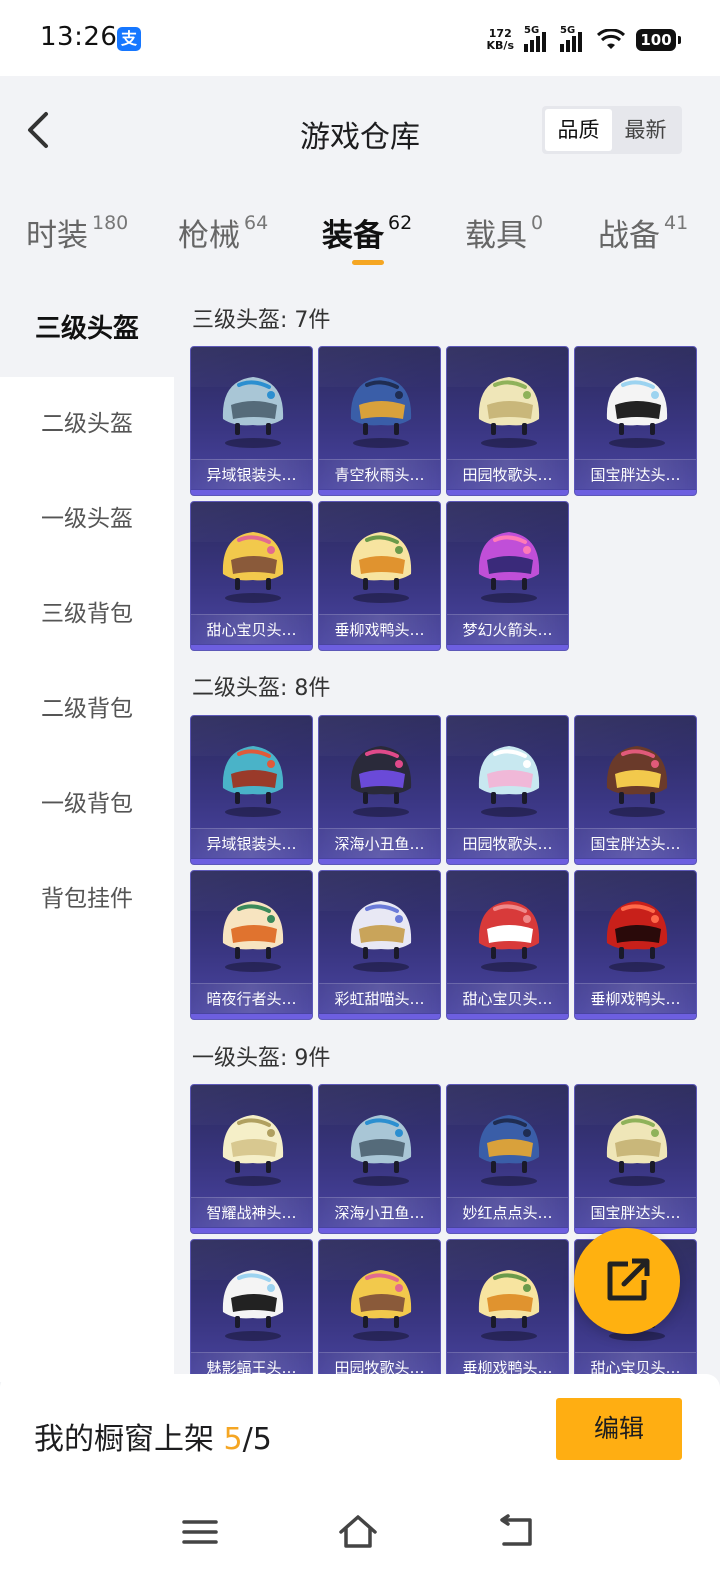 This screenshot has height=1584, width=720. What do you see at coordinates (129, 1439) in the screenshot?
I see `showcase-label: 我的橱窗上架` at bounding box center [129, 1439].